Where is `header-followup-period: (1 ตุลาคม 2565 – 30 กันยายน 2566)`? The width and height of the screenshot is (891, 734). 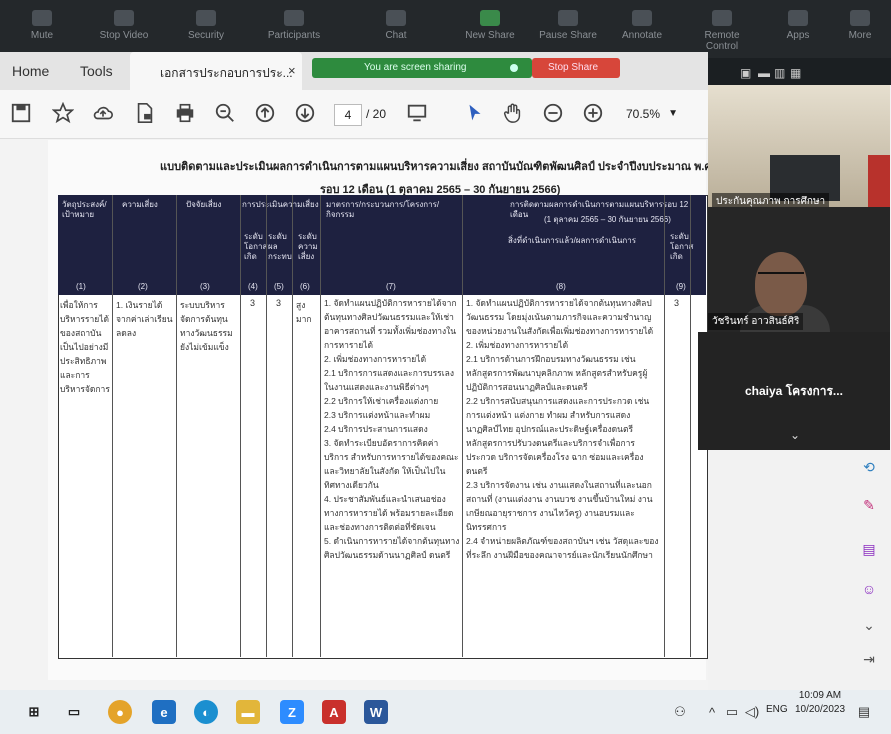 header-followup-period: (1 ตุลาคม 2565 – 30 กันยายน 2566) is located at coordinates (607, 219).